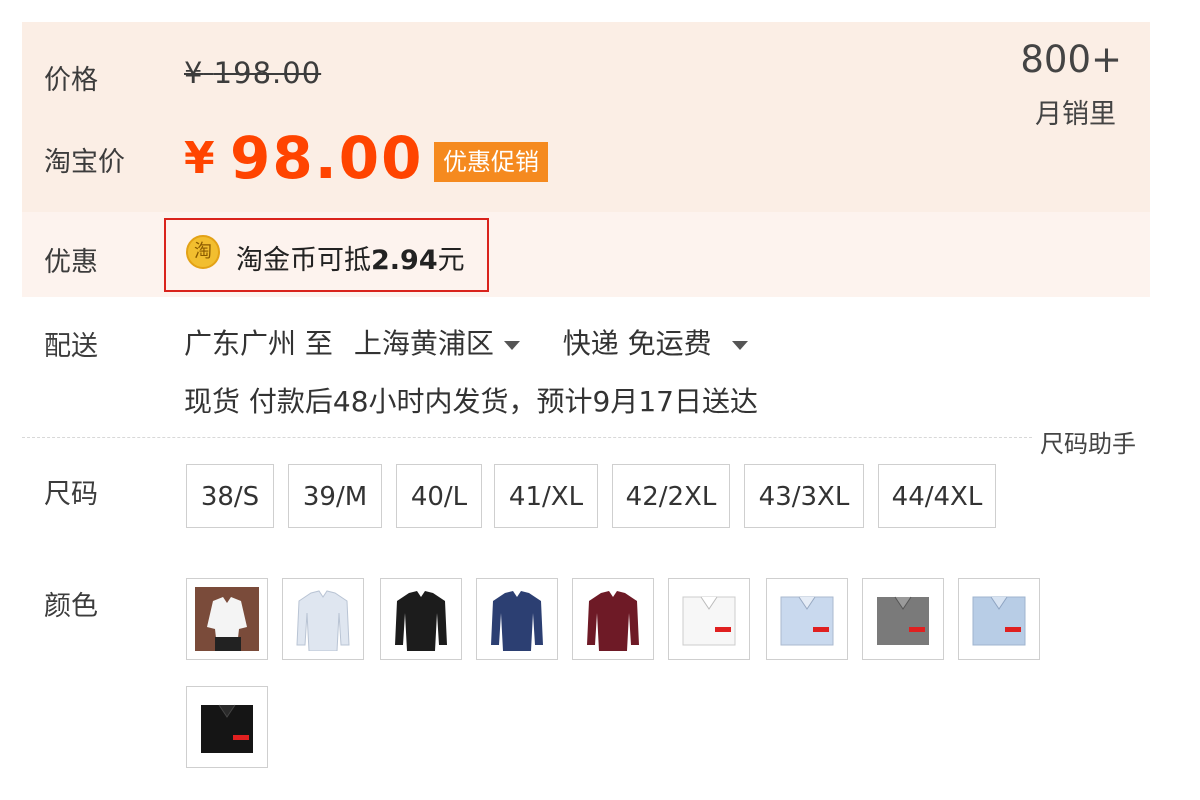  Describe the element at coordinates (471, 401) in the screenshot. I see `shipping-detail: 现货 付款后48小时内发货，预计9月17日送达` at that location.